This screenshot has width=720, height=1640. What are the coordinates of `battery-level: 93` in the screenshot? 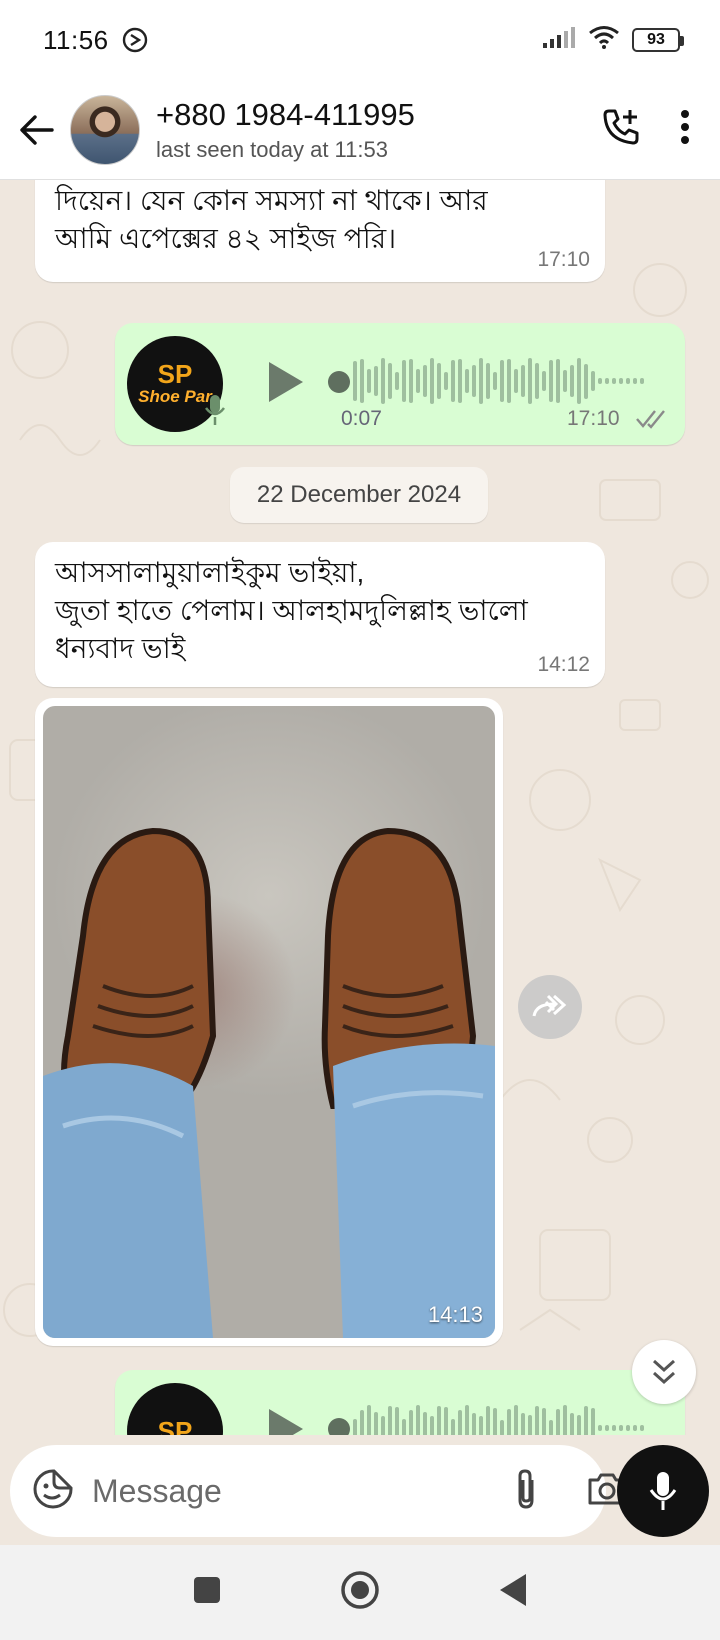 It's located at (656, 39).